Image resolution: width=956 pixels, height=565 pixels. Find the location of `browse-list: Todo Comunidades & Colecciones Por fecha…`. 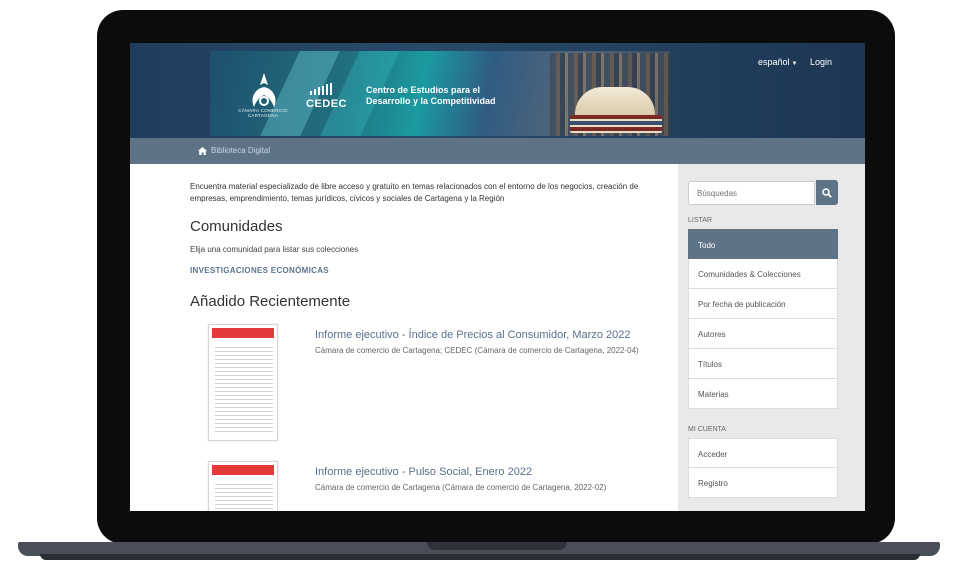

browse-list: Todo Comunidades & Colecciones Por fecha… is located at coordinates (763, 319).